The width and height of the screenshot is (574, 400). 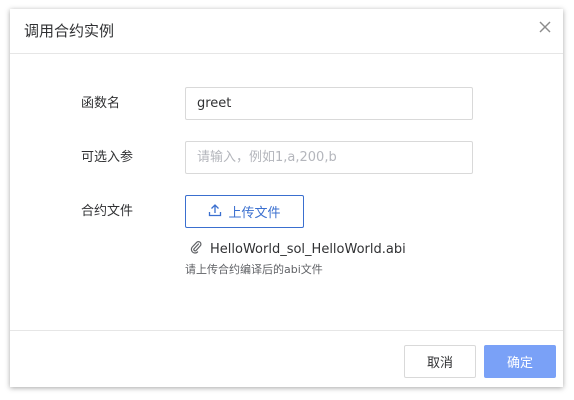 What do you see at coordinates (286, 358) in the screenshot?
I see `dialog-footer: 取消 确定` at bounding box center [286, 358].